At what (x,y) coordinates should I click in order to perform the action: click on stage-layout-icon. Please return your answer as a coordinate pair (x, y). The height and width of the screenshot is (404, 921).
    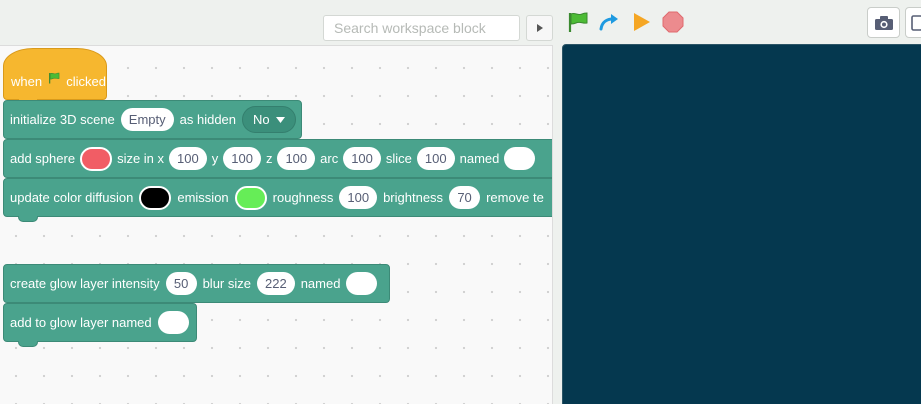
    Looking at the image, I should click on (916, 22).